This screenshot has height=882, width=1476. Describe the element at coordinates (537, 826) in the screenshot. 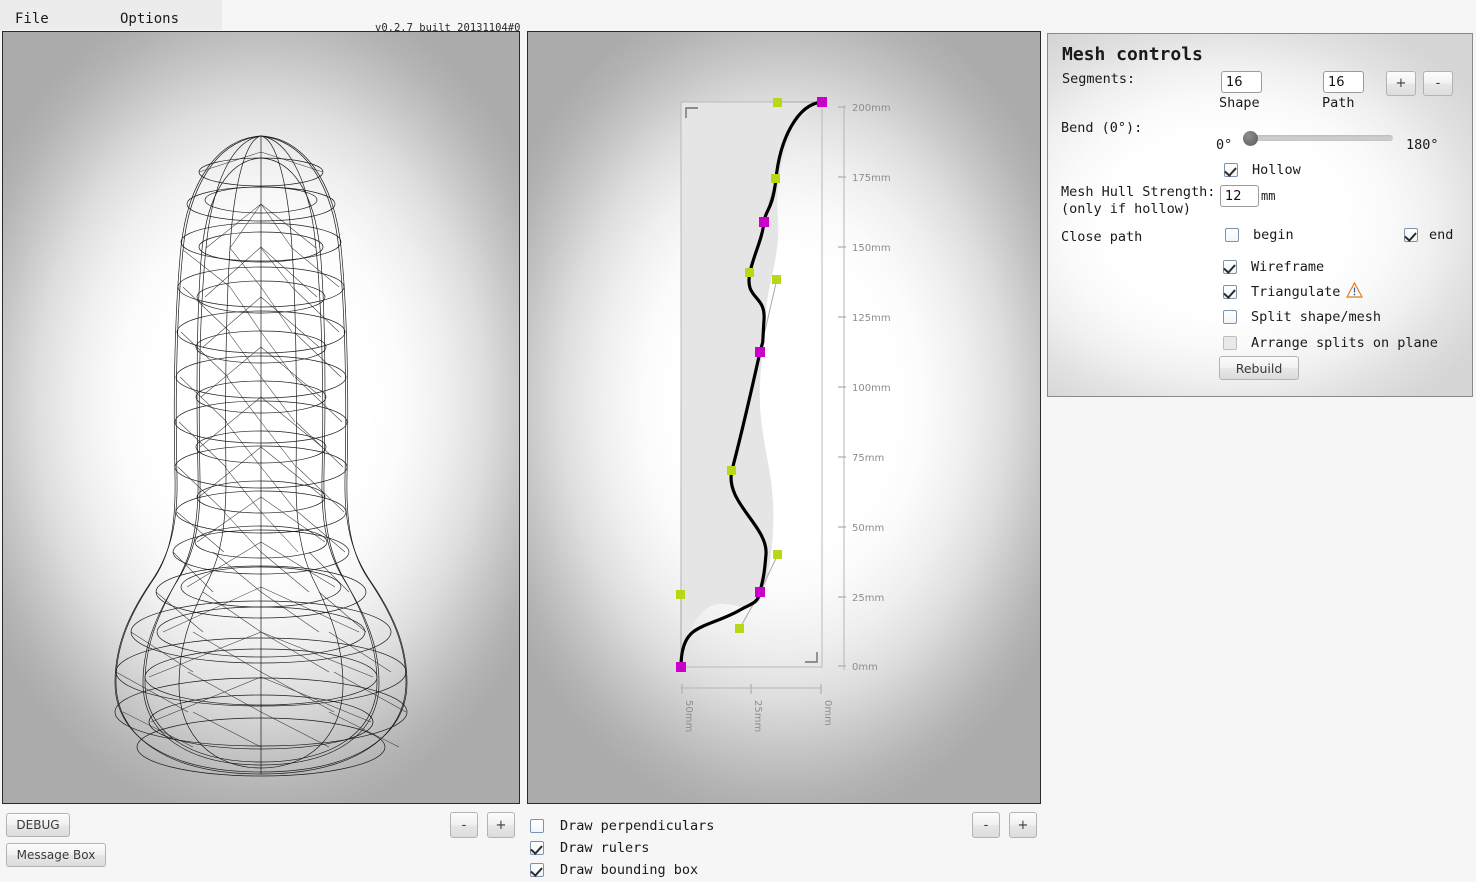

I see `draw-perpendiculars-checkbox` at that location.